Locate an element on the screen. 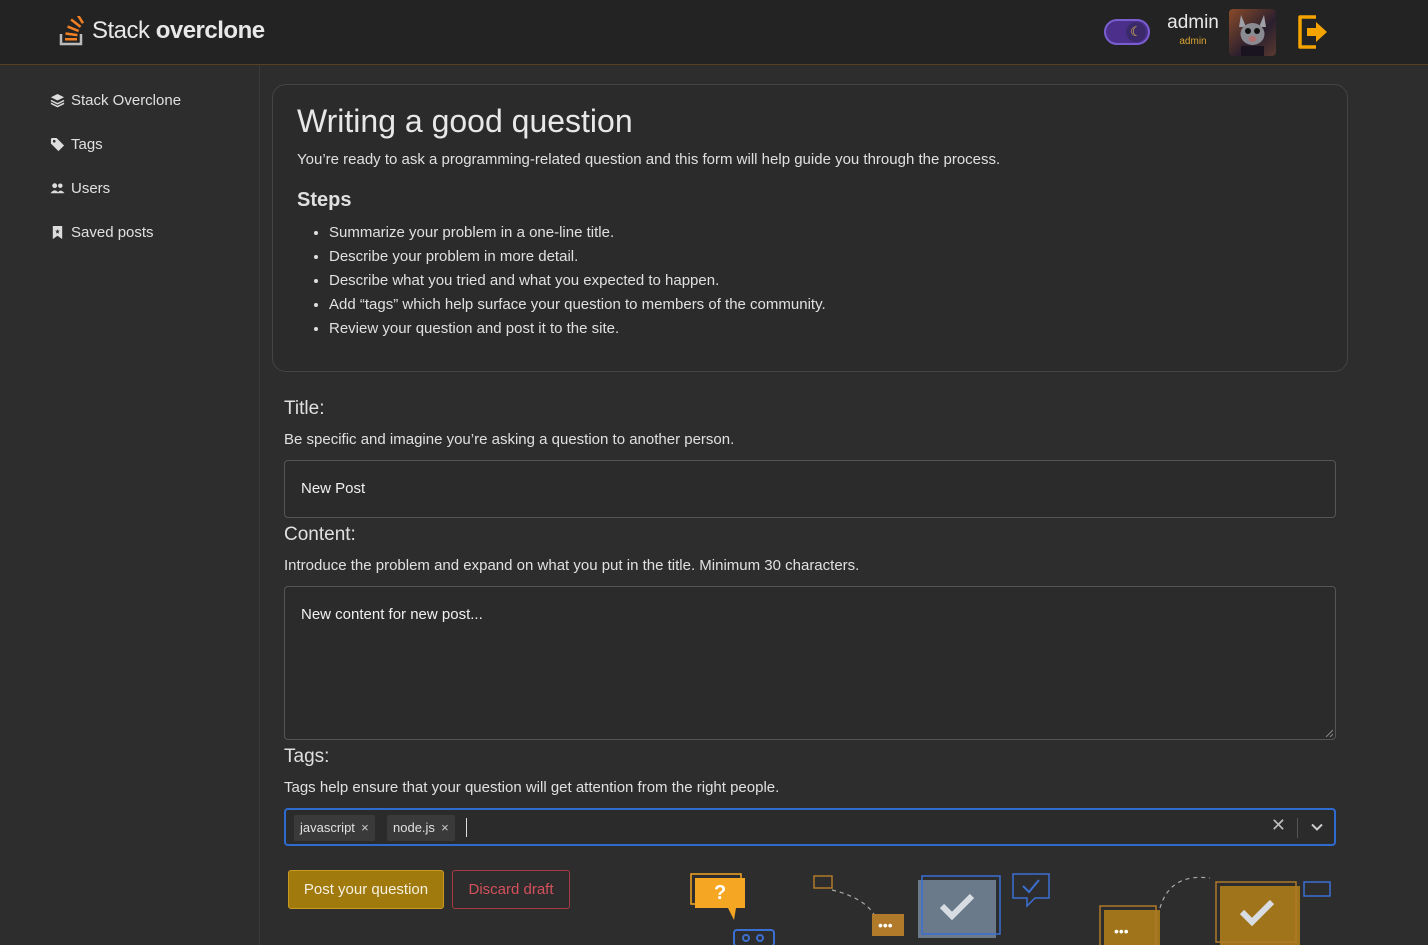  title-input: New Post is located at coordinates (810, 489).